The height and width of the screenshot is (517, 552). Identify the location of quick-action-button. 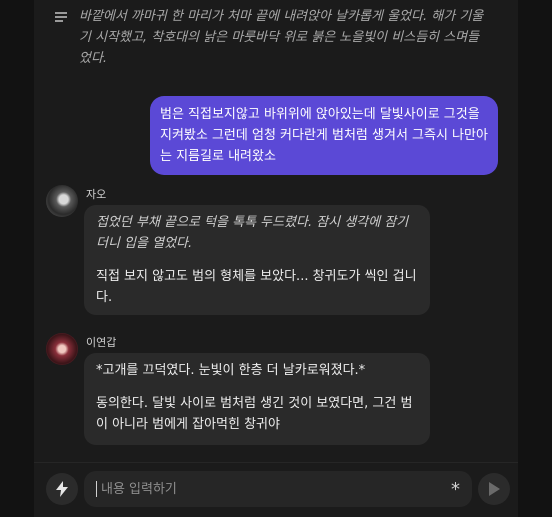
(62, 489).